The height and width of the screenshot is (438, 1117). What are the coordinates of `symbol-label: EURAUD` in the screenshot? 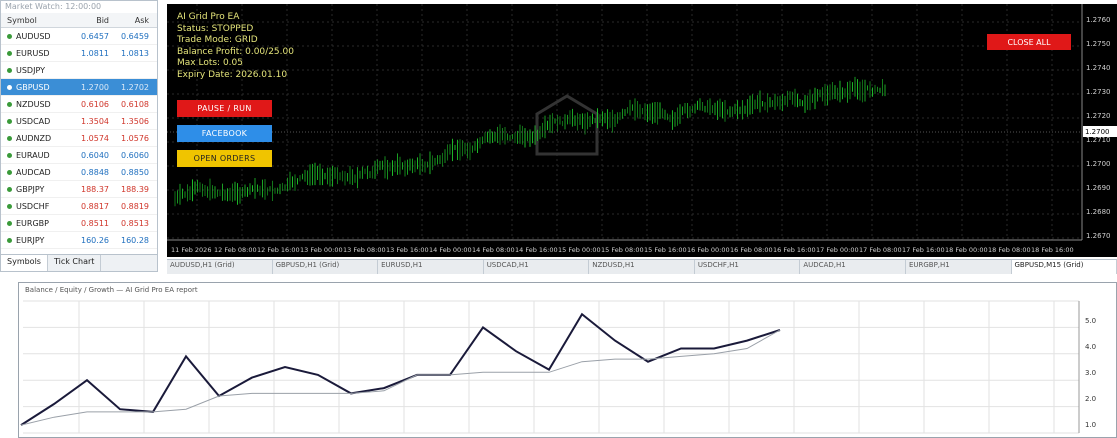 It's located at (33, 155).